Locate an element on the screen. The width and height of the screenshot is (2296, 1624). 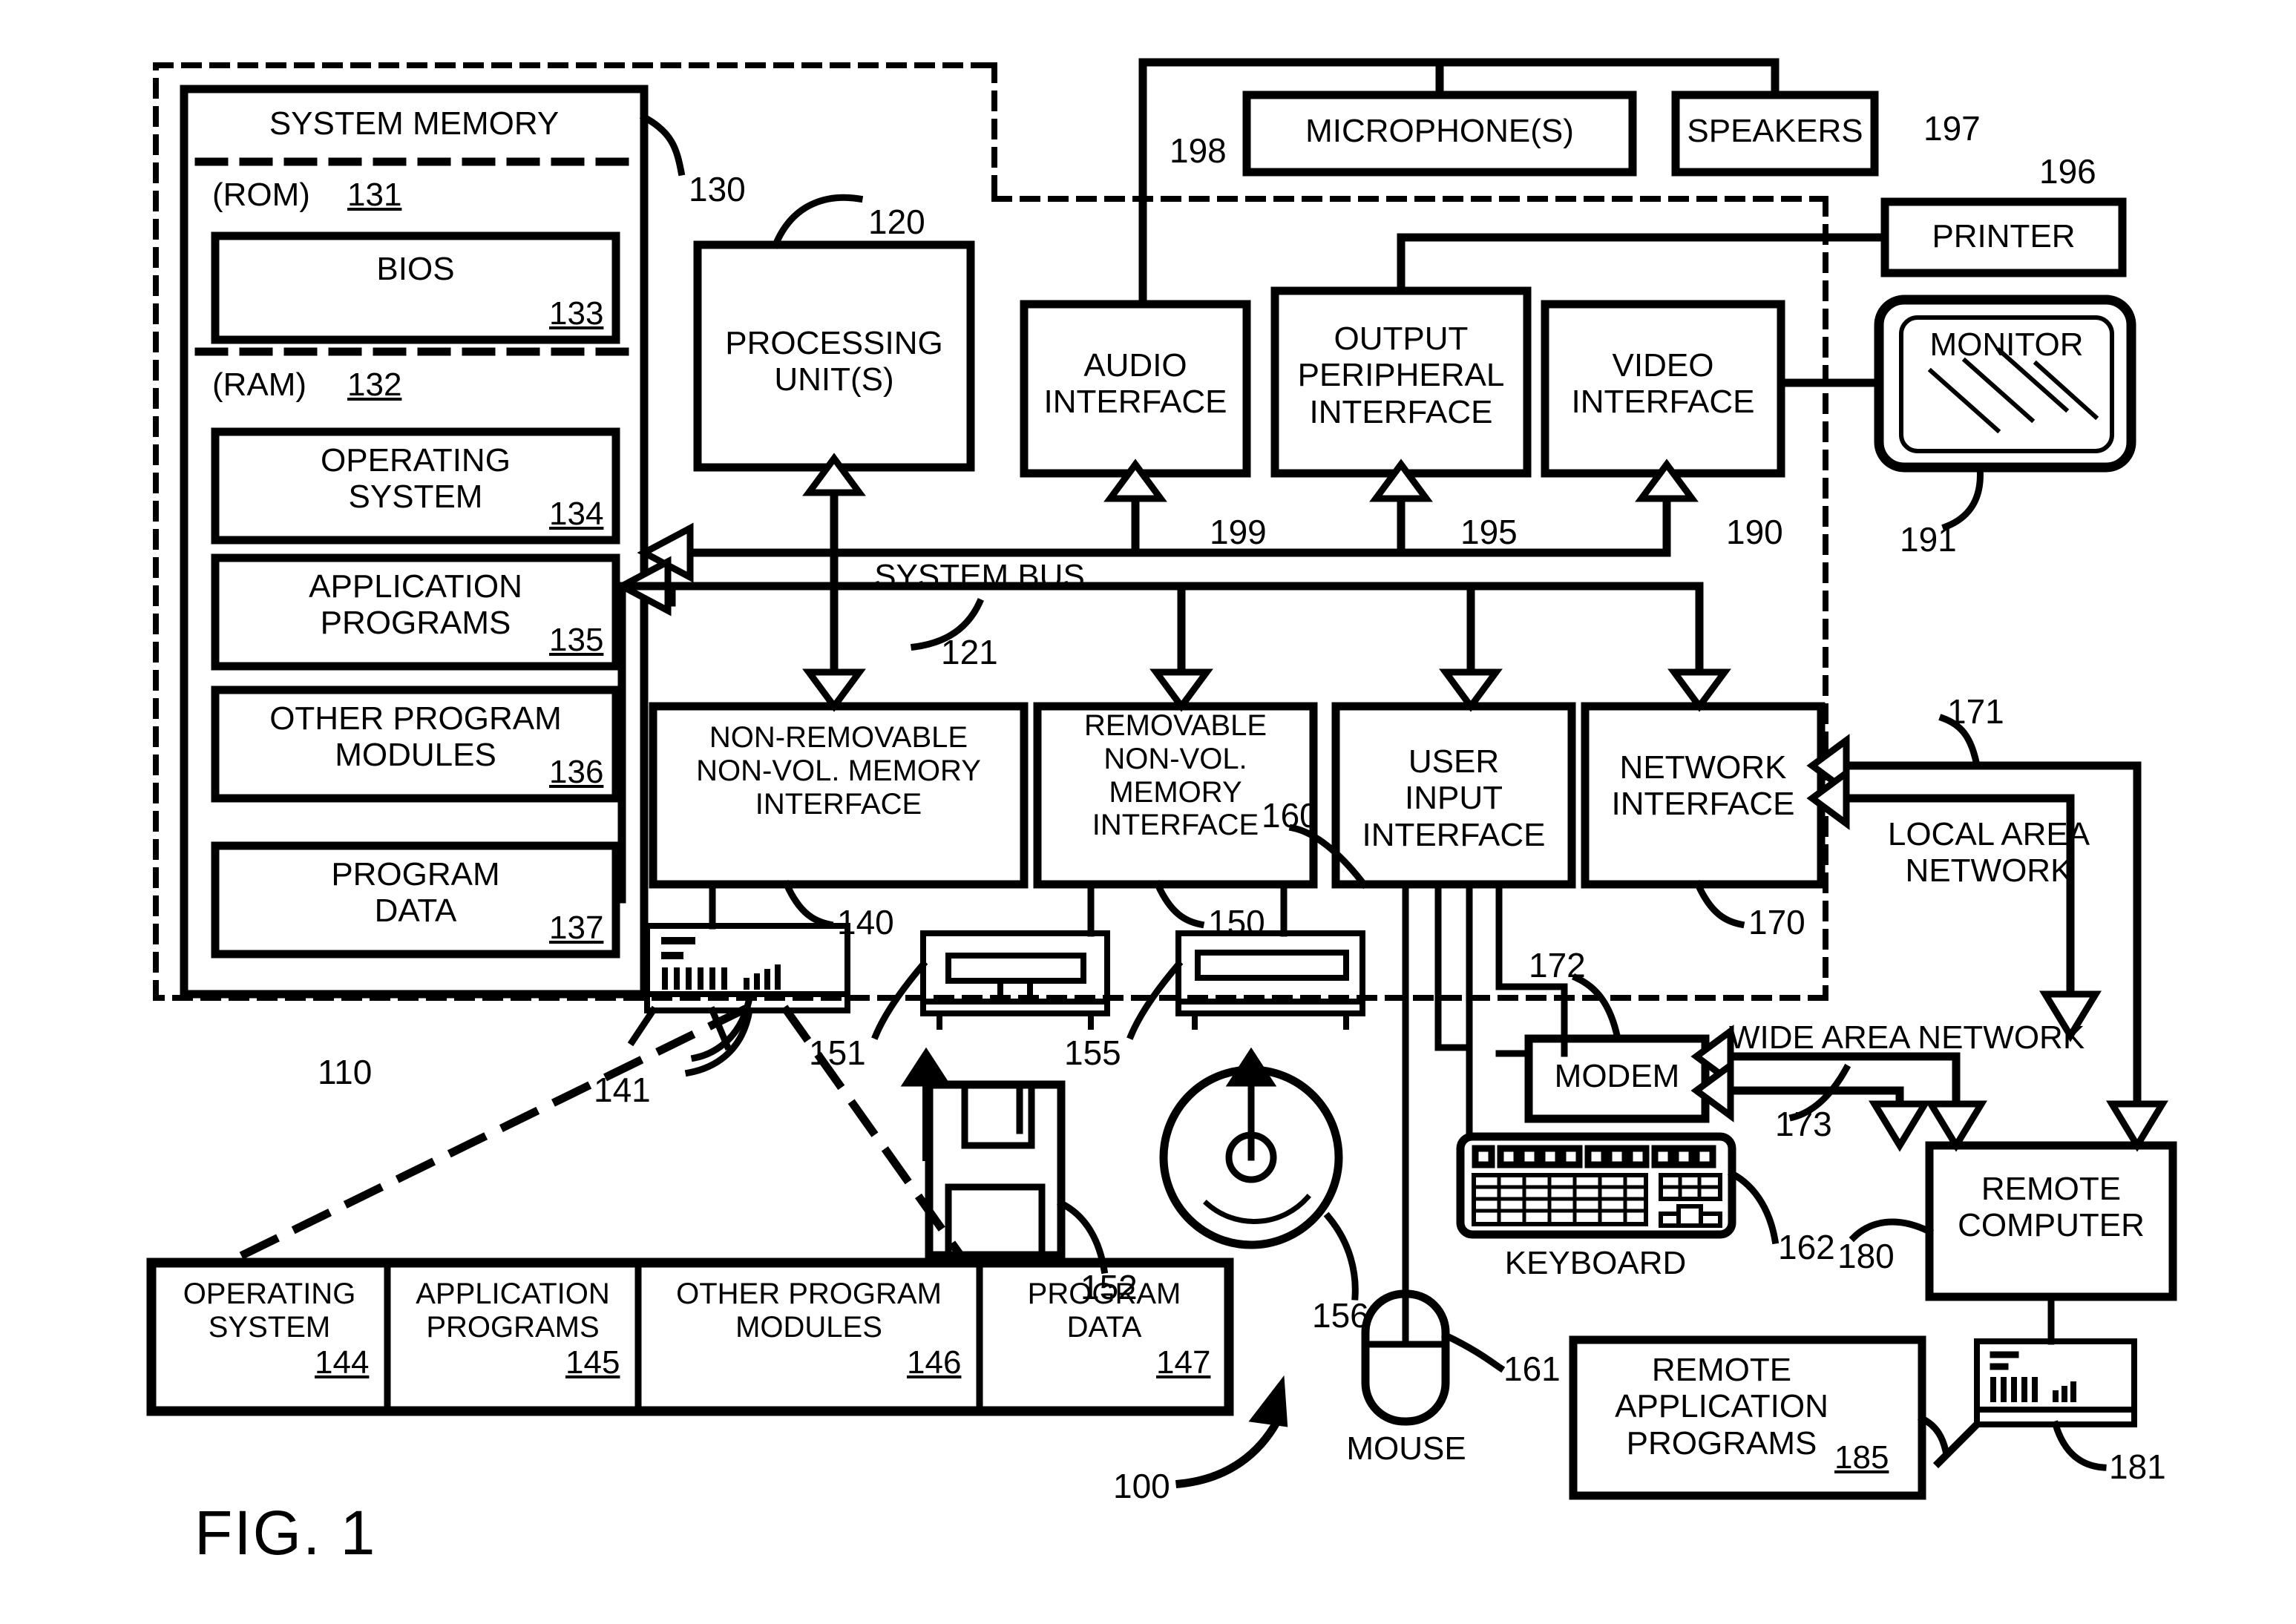
ref-144: 144 is located at coordinates (342, 1363).